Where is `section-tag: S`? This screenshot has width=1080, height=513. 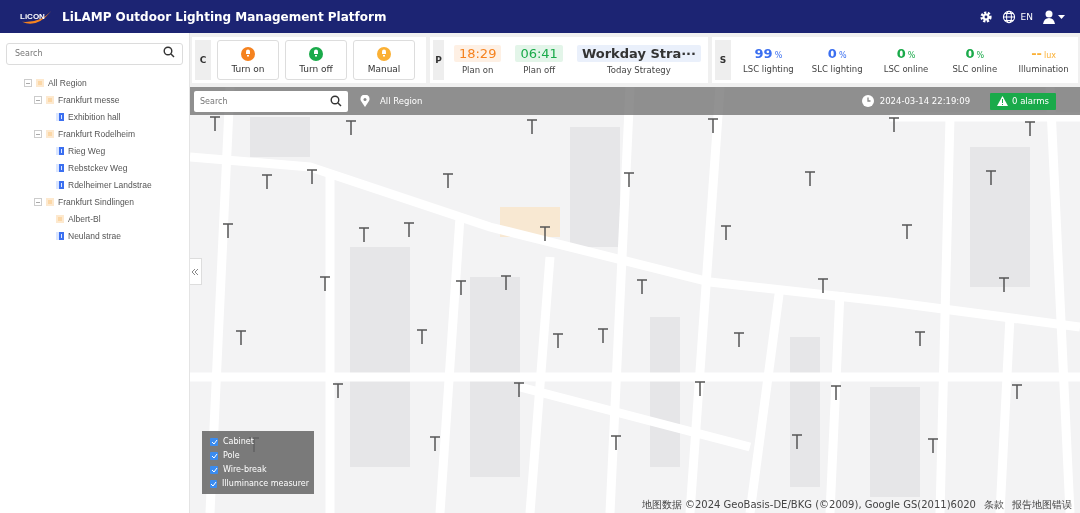
section-tag: S is located at coordinates (723, 60).